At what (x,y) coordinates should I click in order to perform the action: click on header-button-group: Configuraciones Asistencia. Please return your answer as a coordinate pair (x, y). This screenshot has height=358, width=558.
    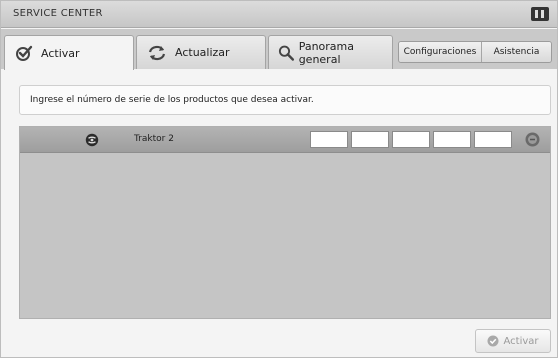
    Looking at the image, I should click on (475, 52).